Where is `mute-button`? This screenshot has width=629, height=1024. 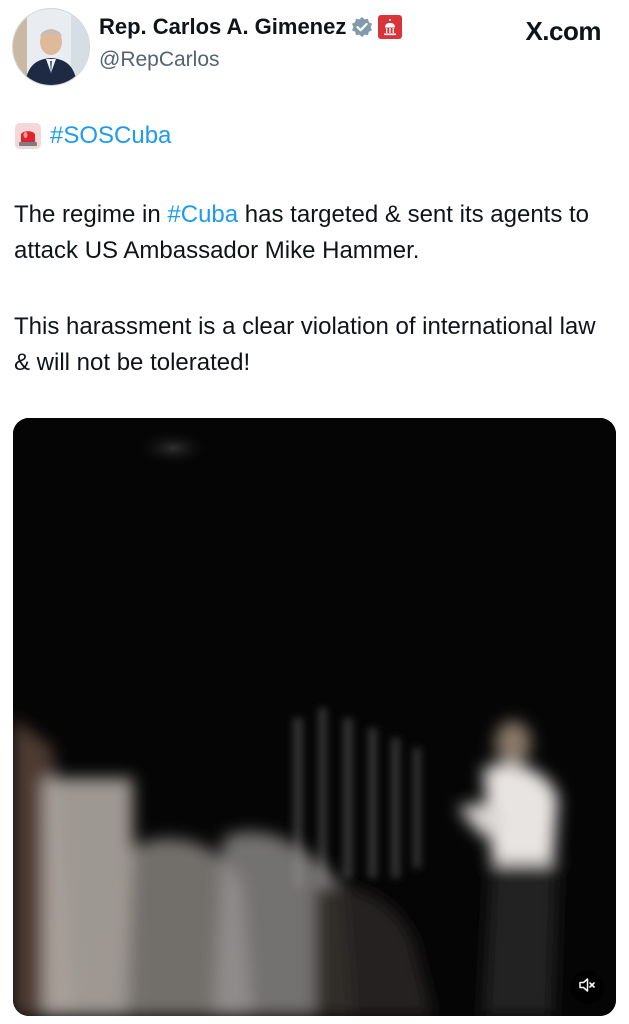
mute-button is located at coordinates (587, 987).